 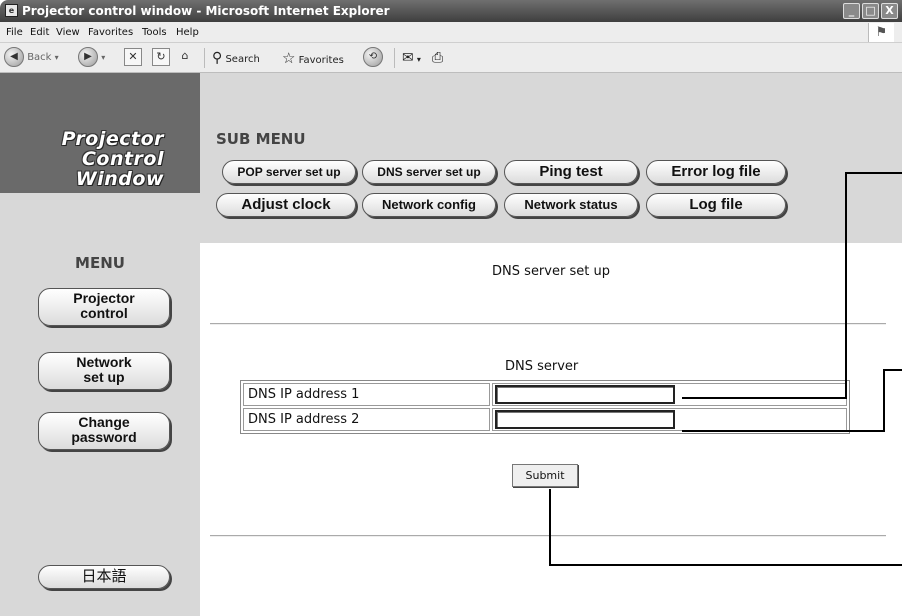 I want to click on projector-control-button: Projector control, so click(x=104, y=307).